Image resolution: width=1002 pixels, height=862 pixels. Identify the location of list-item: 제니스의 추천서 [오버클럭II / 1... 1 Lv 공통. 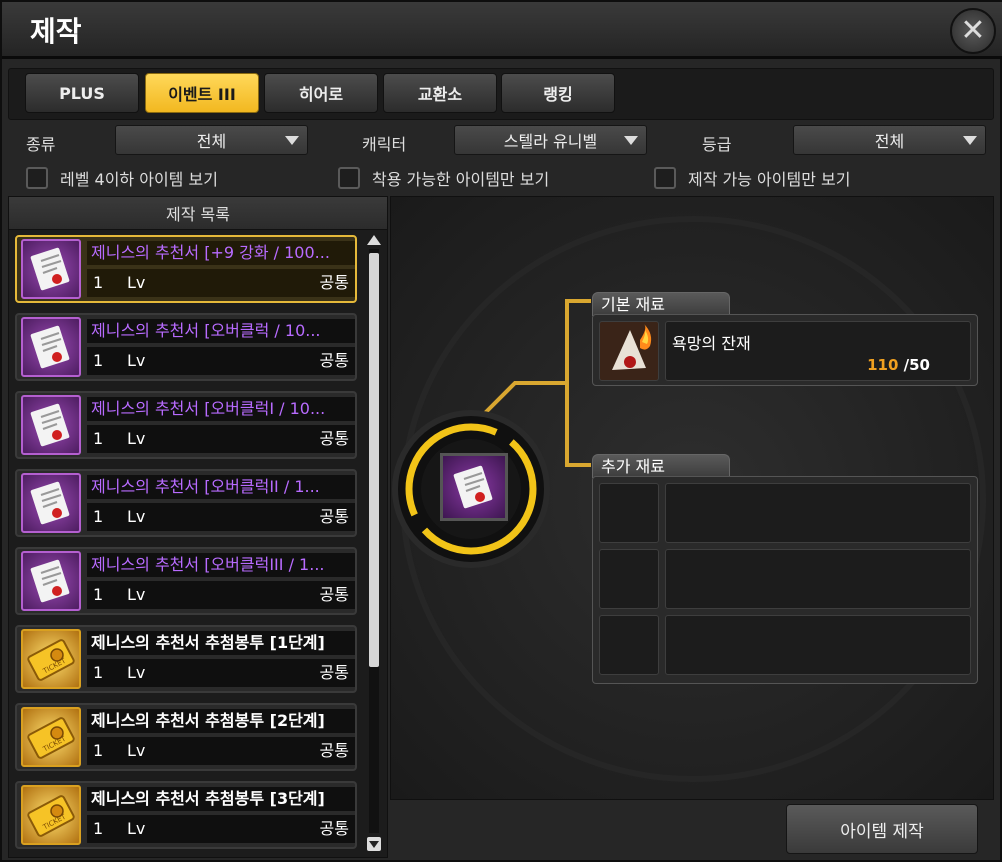
(186, 503).